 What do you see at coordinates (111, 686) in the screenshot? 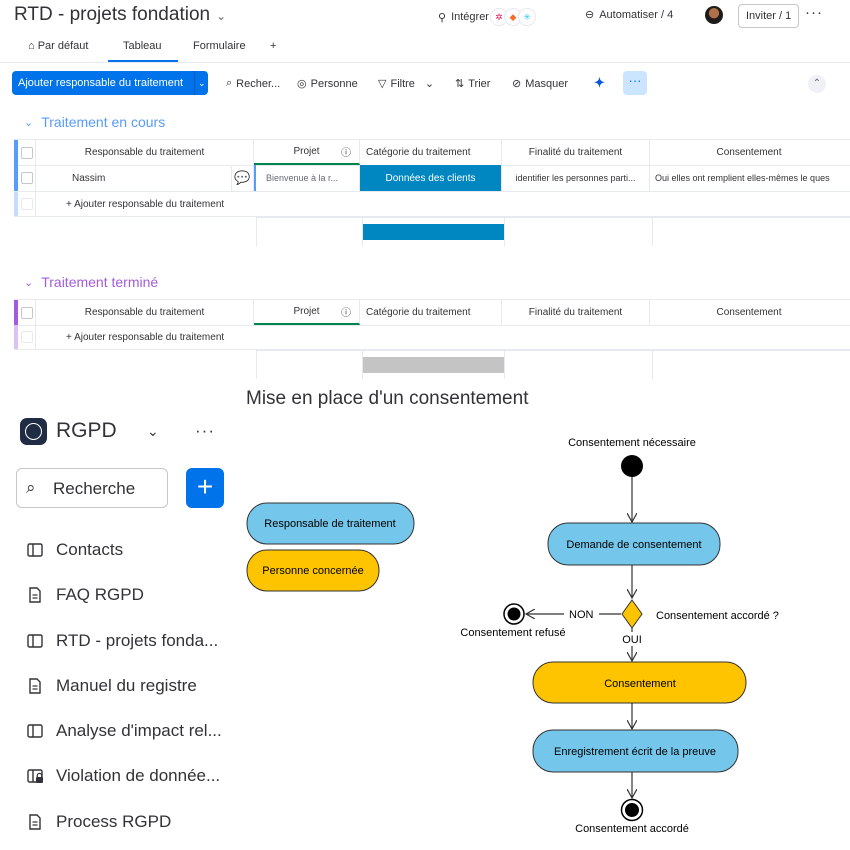
I see `sidebar-item-manual: Manuel du registre` at bounding box center [111, 686].